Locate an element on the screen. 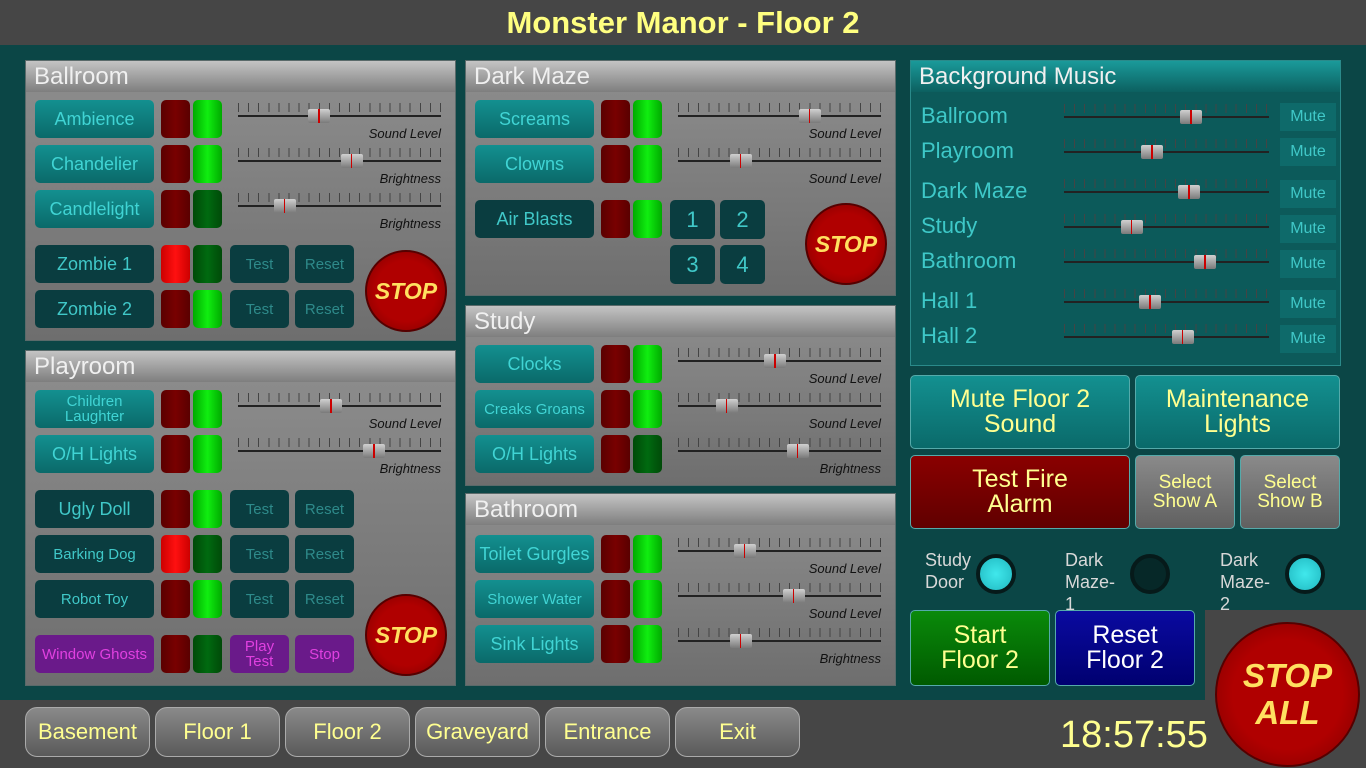 The image size is (1366, 768). test-button: Play Test is located at coordinates (259, 654).